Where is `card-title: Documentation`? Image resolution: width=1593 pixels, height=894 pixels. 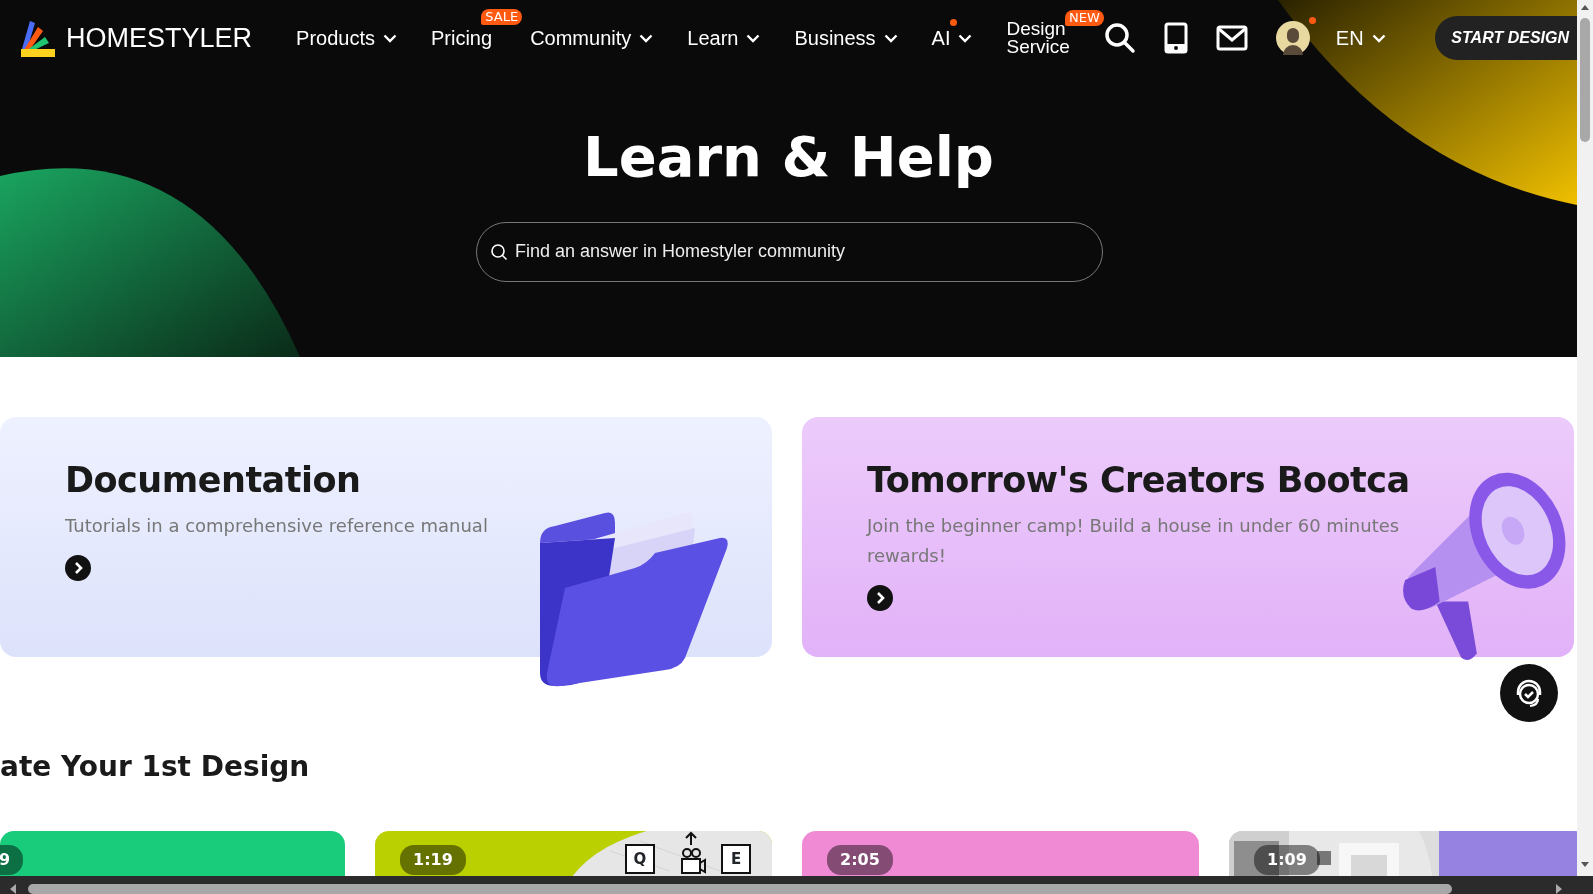
card-title: Documentation is located at coordinates (213, 480).